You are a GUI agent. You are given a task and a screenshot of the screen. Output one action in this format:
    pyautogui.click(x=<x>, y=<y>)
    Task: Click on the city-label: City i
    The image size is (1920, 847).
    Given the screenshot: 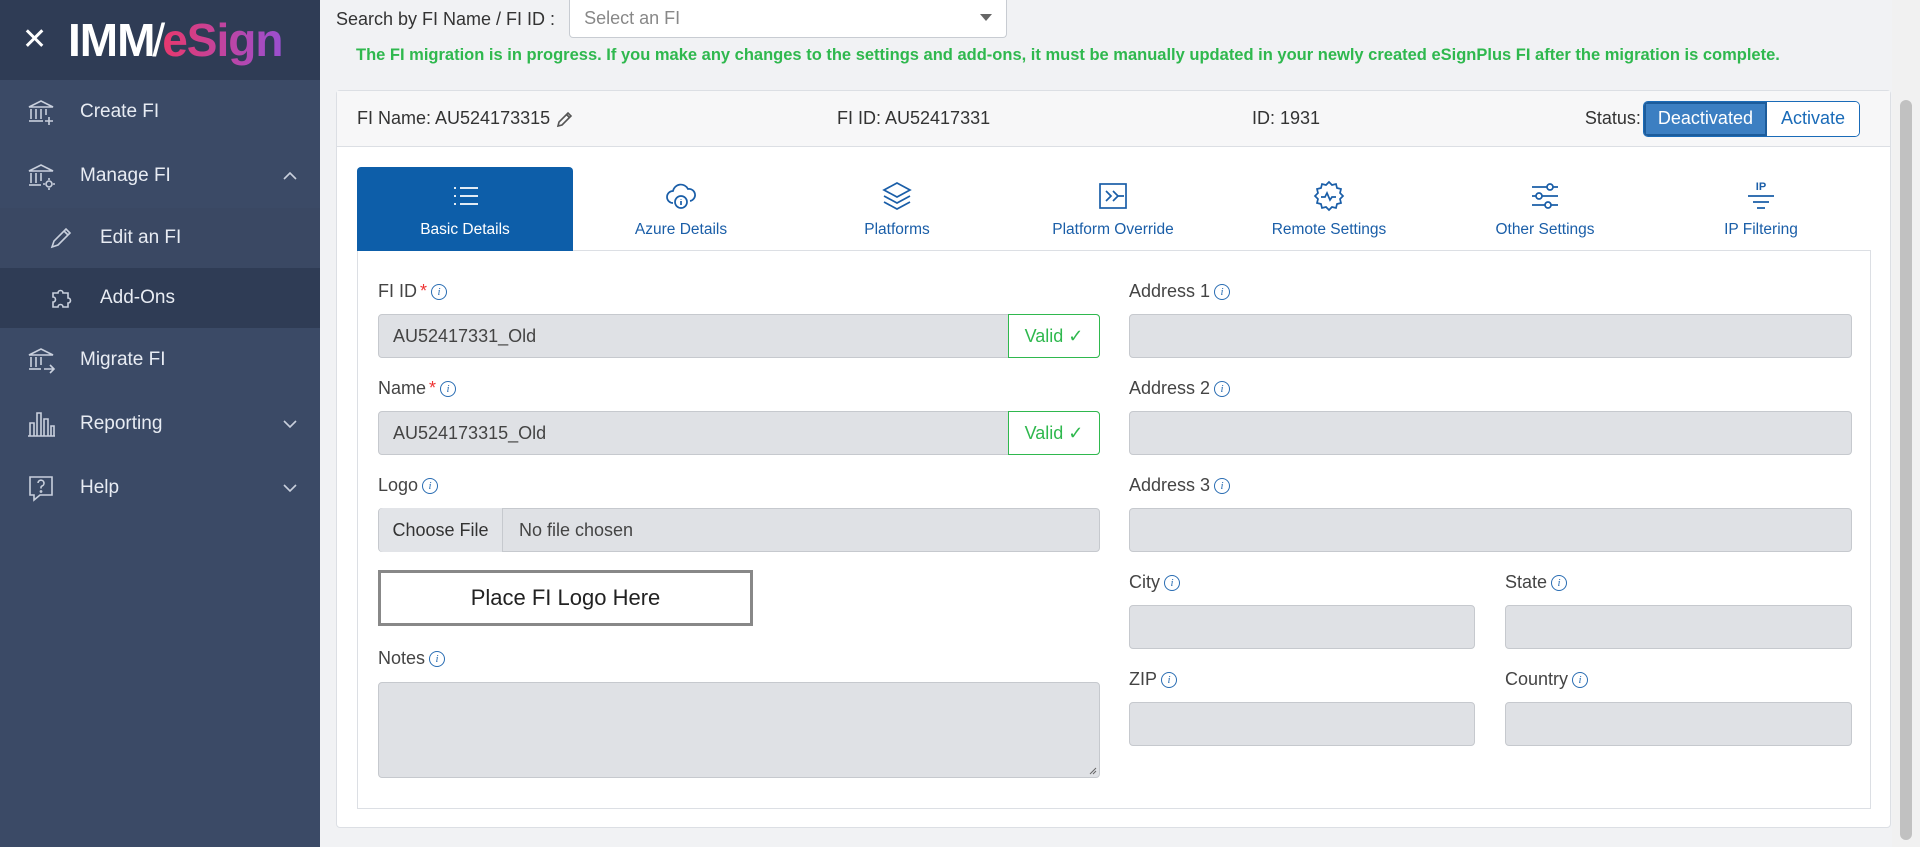 What is the action you would take?
    pyautogui.click(x=1154, y=582)
    